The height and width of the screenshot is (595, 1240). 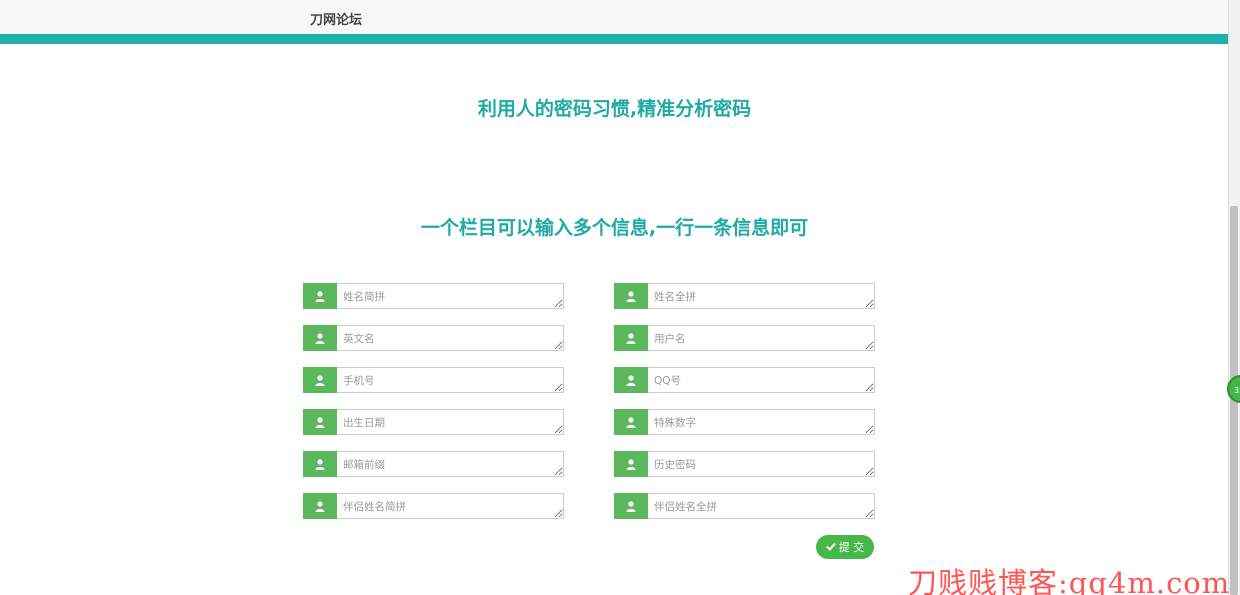 What do you see at coordinates (450, 380) in the screenshot?
I see `phone-number-input` at bounding box center [450, 380].